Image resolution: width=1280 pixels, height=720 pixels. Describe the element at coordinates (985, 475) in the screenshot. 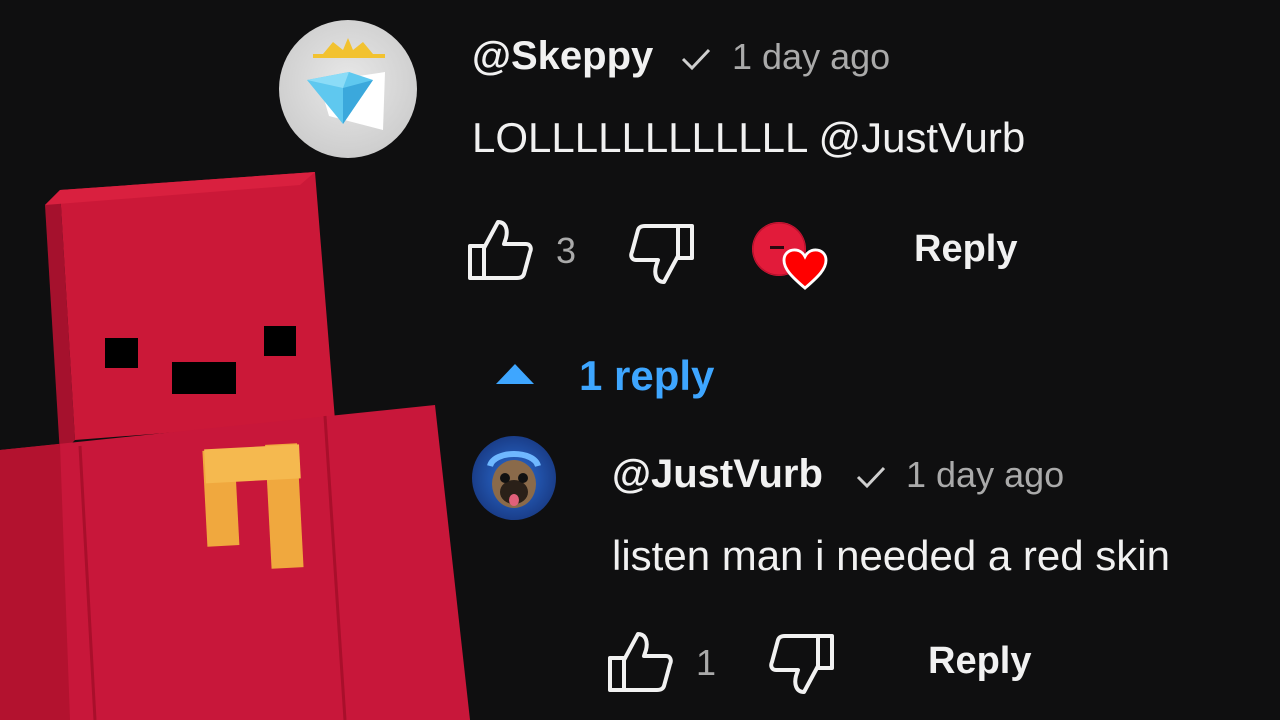

I see `reply-timestamp: 1 day ago` at that location.